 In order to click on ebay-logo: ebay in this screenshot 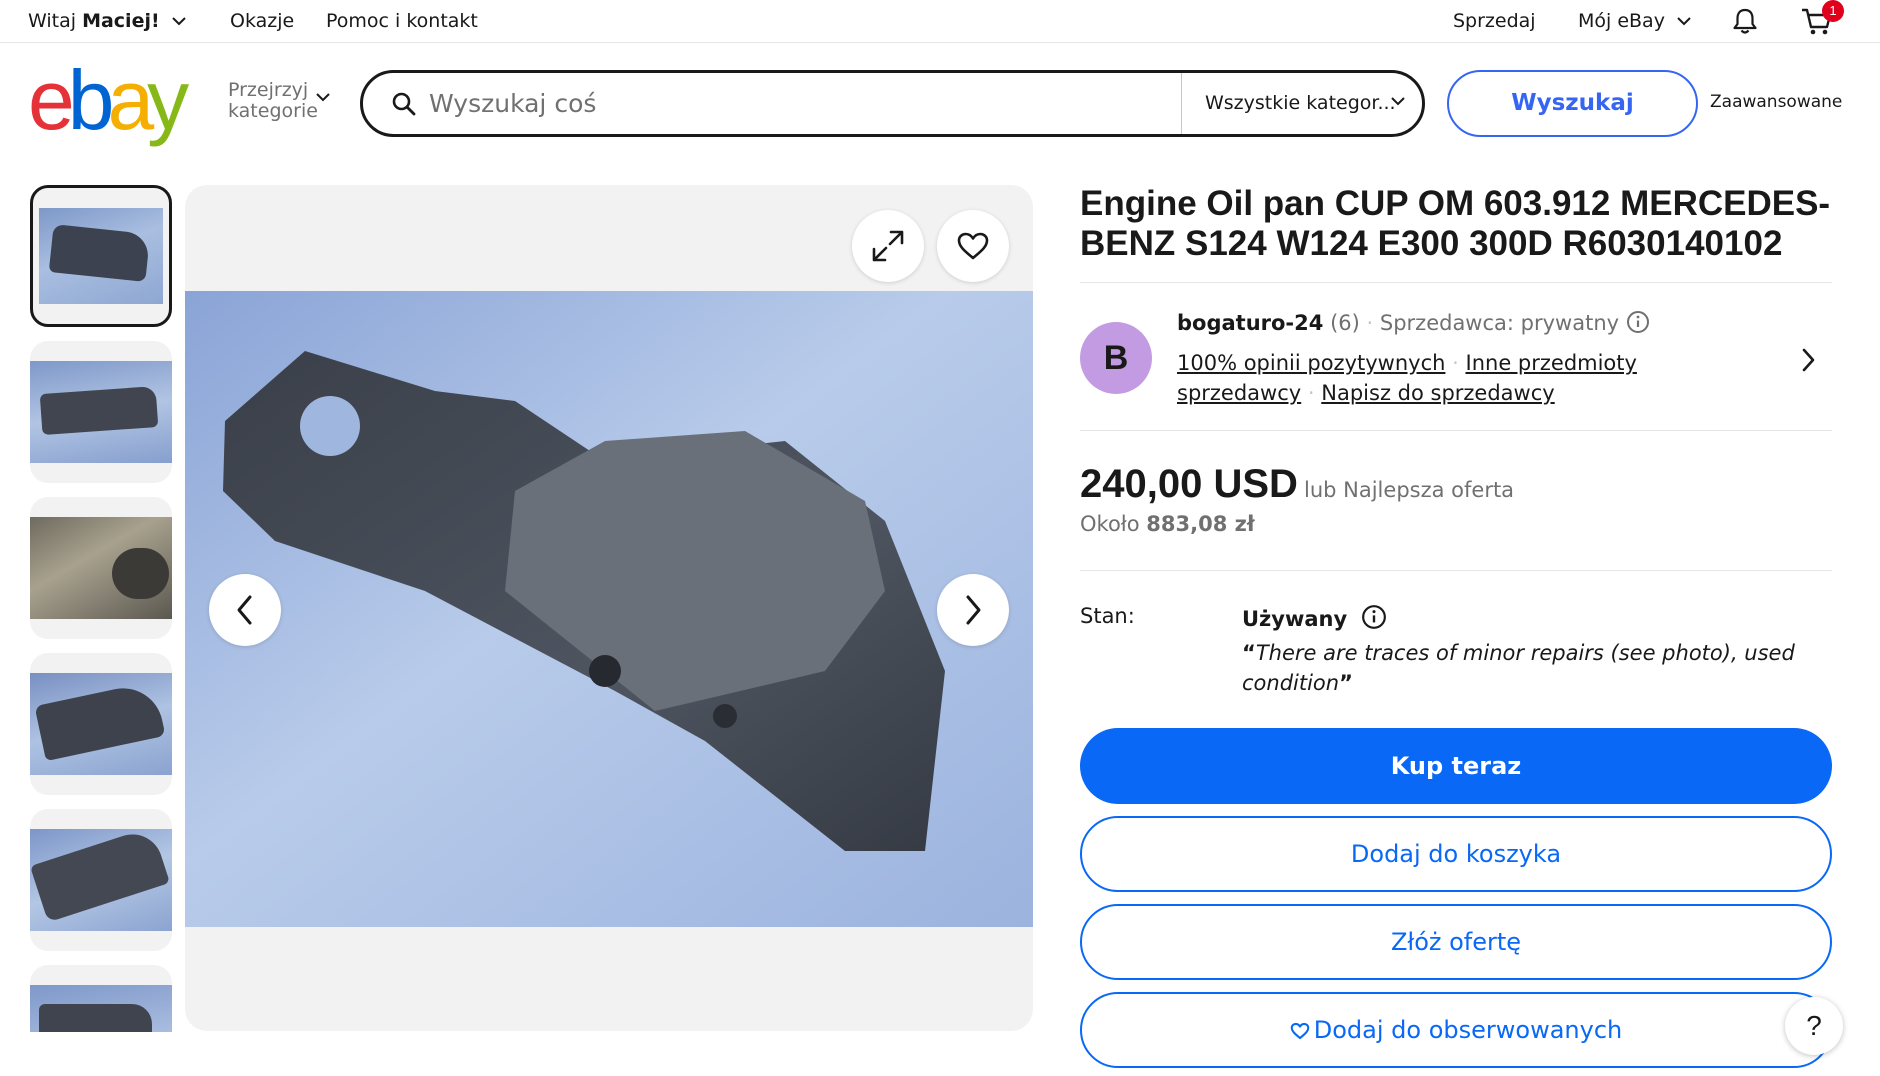, I will do `click(108, 100)`.